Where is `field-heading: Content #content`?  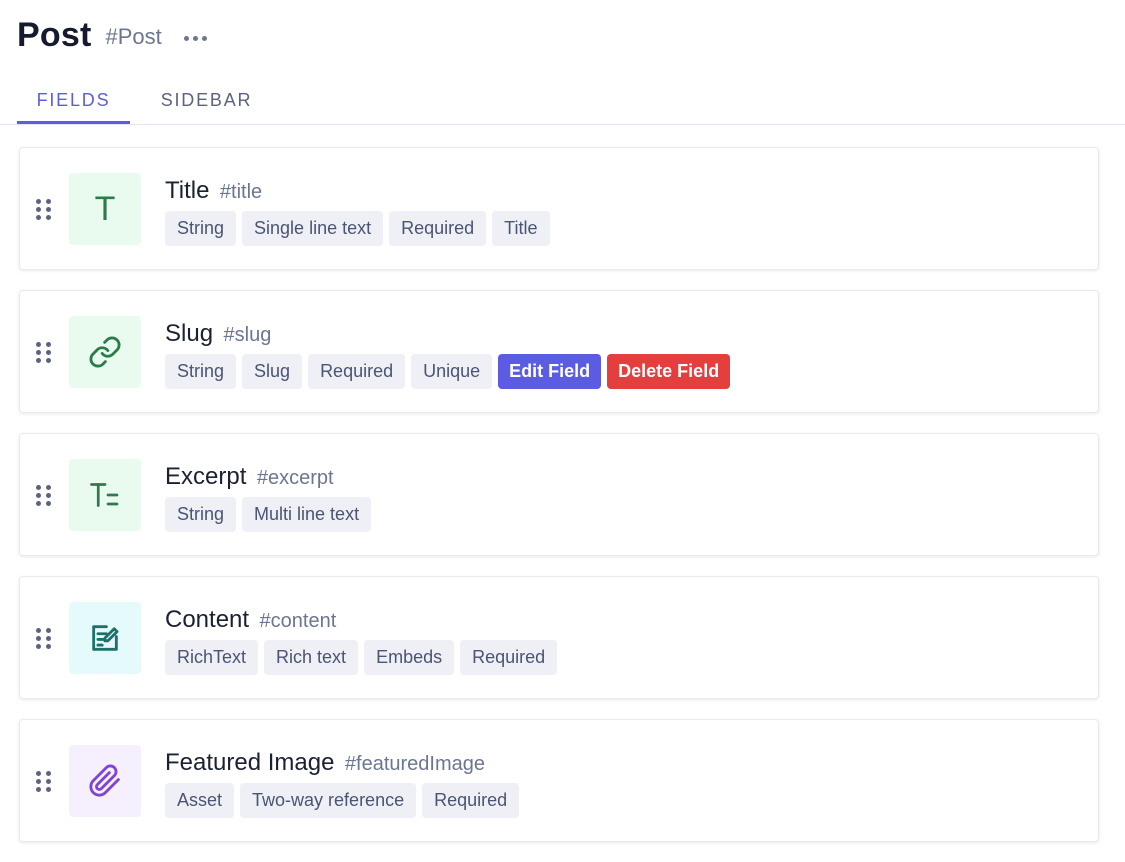 field-heading: Content #content is located at coordinates (250, 620).